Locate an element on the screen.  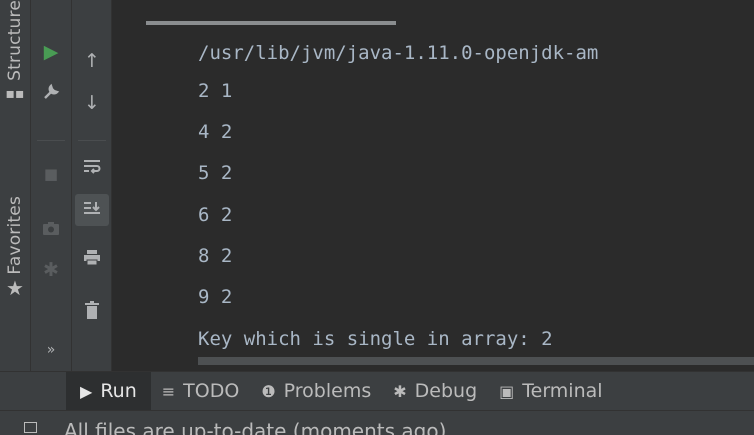
more-actions-button: » is located at coordinates (51, 350).